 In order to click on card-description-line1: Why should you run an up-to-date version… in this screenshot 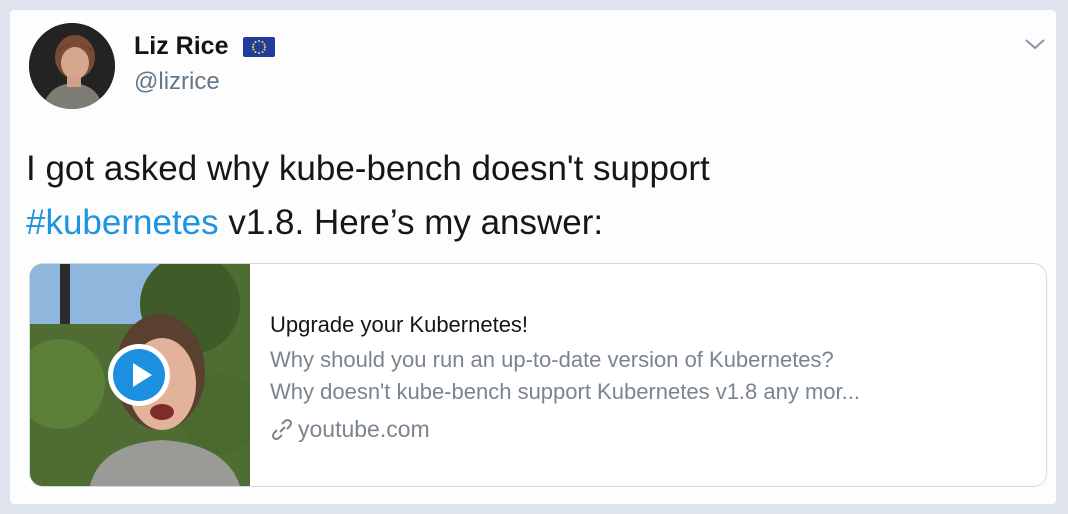, I will do `click(552, 359)`.